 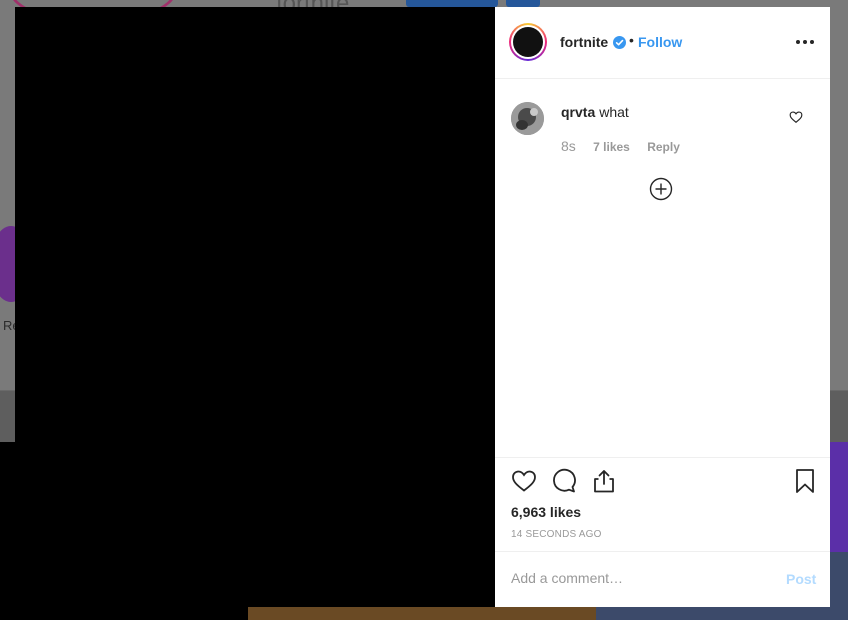 I want to click on plus-circle-icon, so click(x=661, y=189).